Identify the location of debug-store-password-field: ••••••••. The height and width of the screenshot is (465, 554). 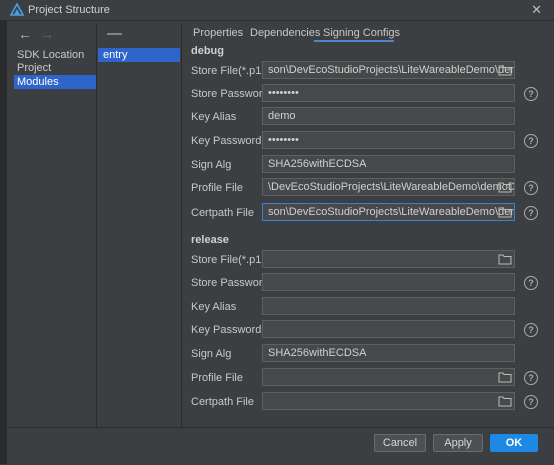
(388, 93).